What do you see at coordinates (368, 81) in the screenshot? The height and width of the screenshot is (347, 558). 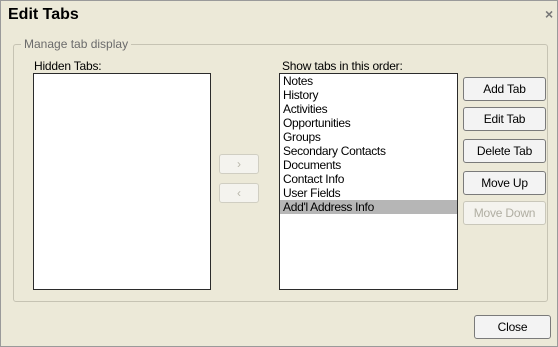 I see `list-item: Notes` at bounding box center [368, 81].